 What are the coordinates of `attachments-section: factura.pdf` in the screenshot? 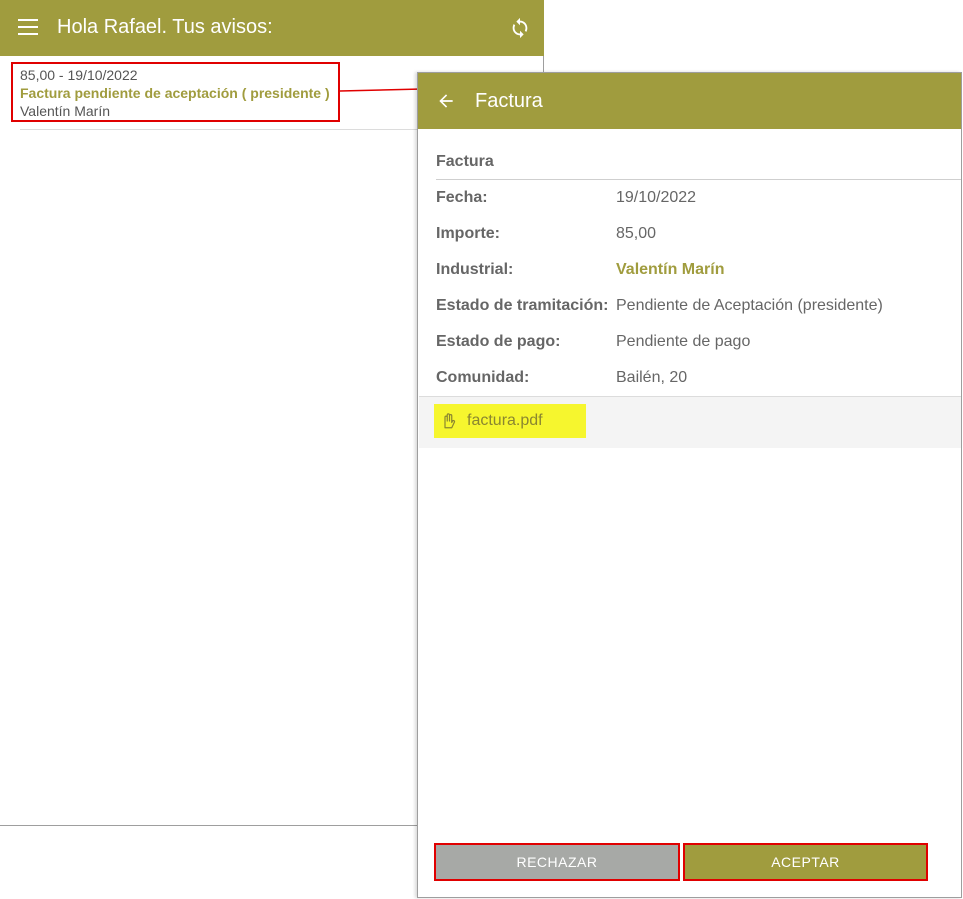 It's located at (690, 422).